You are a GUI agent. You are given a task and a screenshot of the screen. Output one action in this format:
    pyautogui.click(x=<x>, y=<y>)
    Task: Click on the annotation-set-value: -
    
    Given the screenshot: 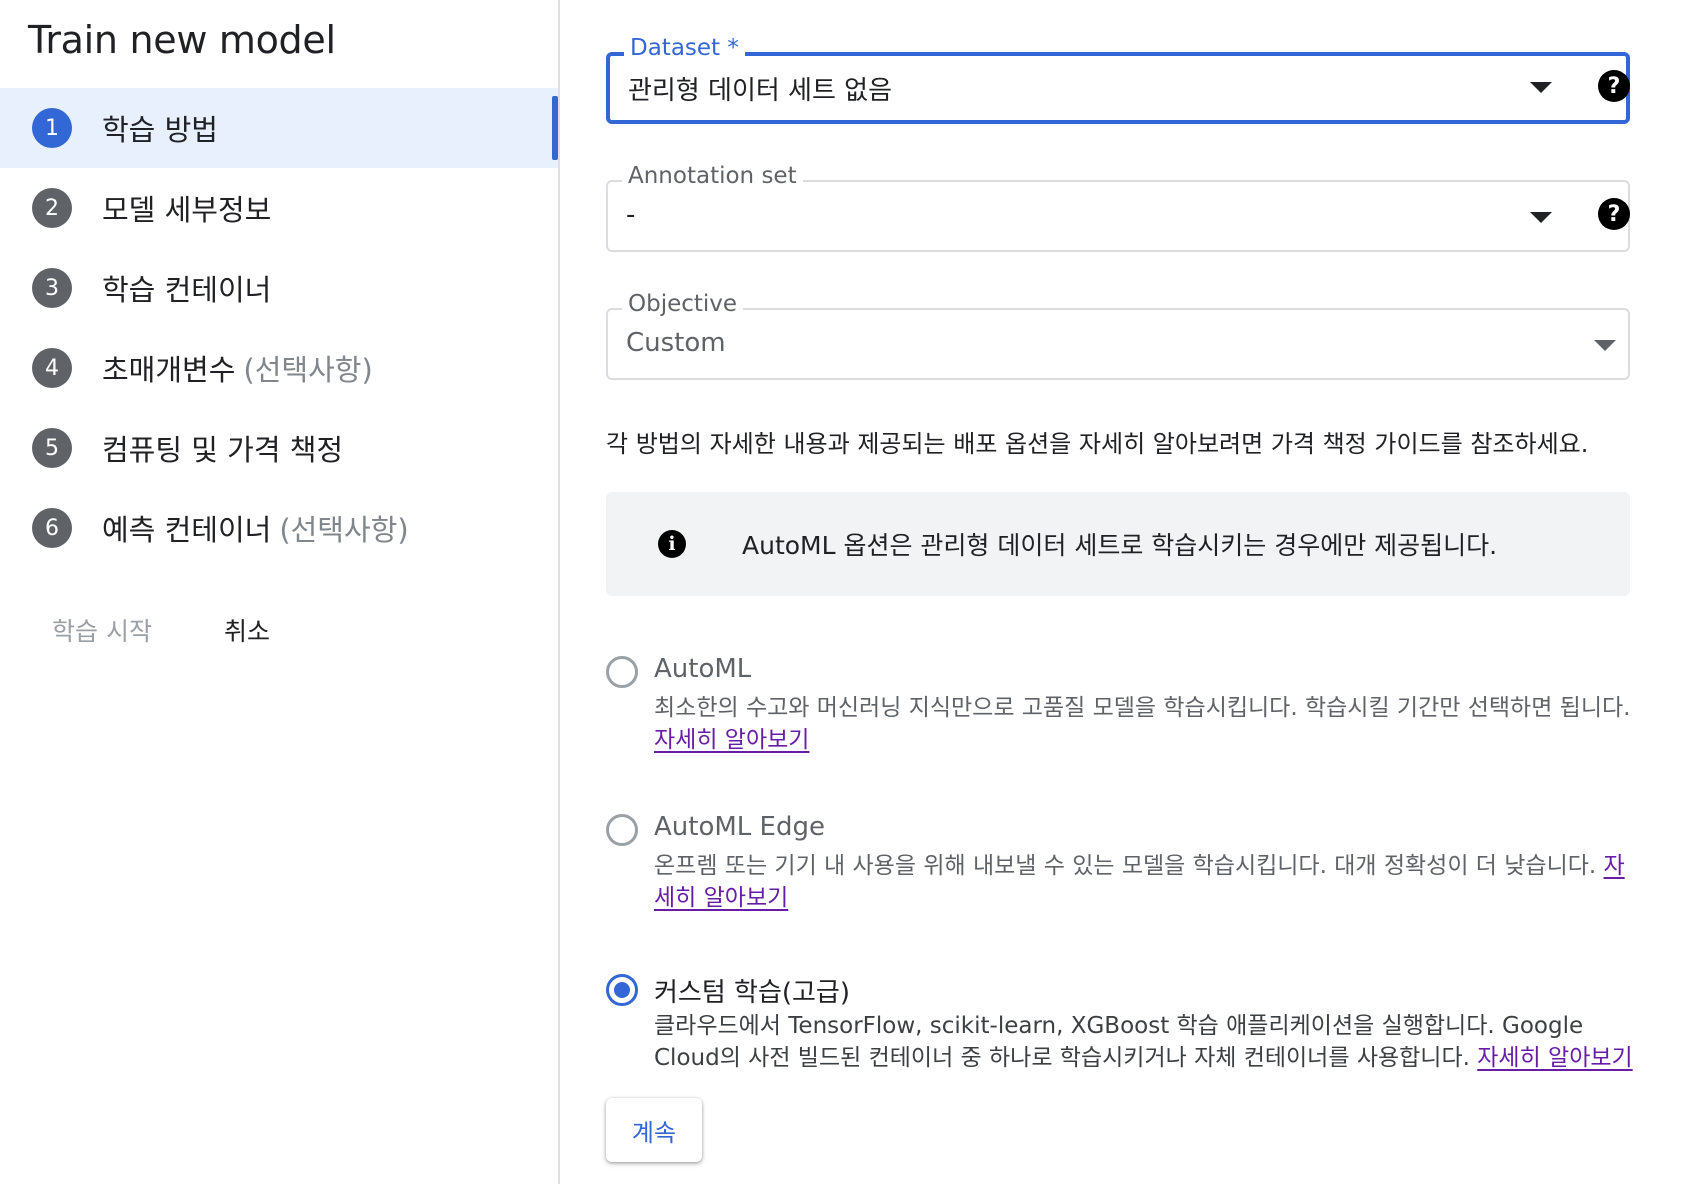 What is the action you would take?
    pyautogui.click(x=631, y=215)
    